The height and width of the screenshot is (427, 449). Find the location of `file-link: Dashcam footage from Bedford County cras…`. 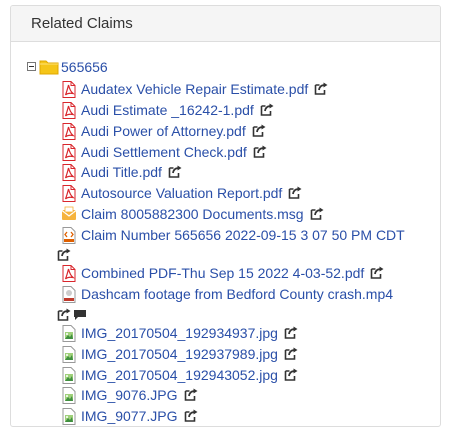

file-link: Dashcam footage from Bedford County cras… is located at coordinates (237, 294).